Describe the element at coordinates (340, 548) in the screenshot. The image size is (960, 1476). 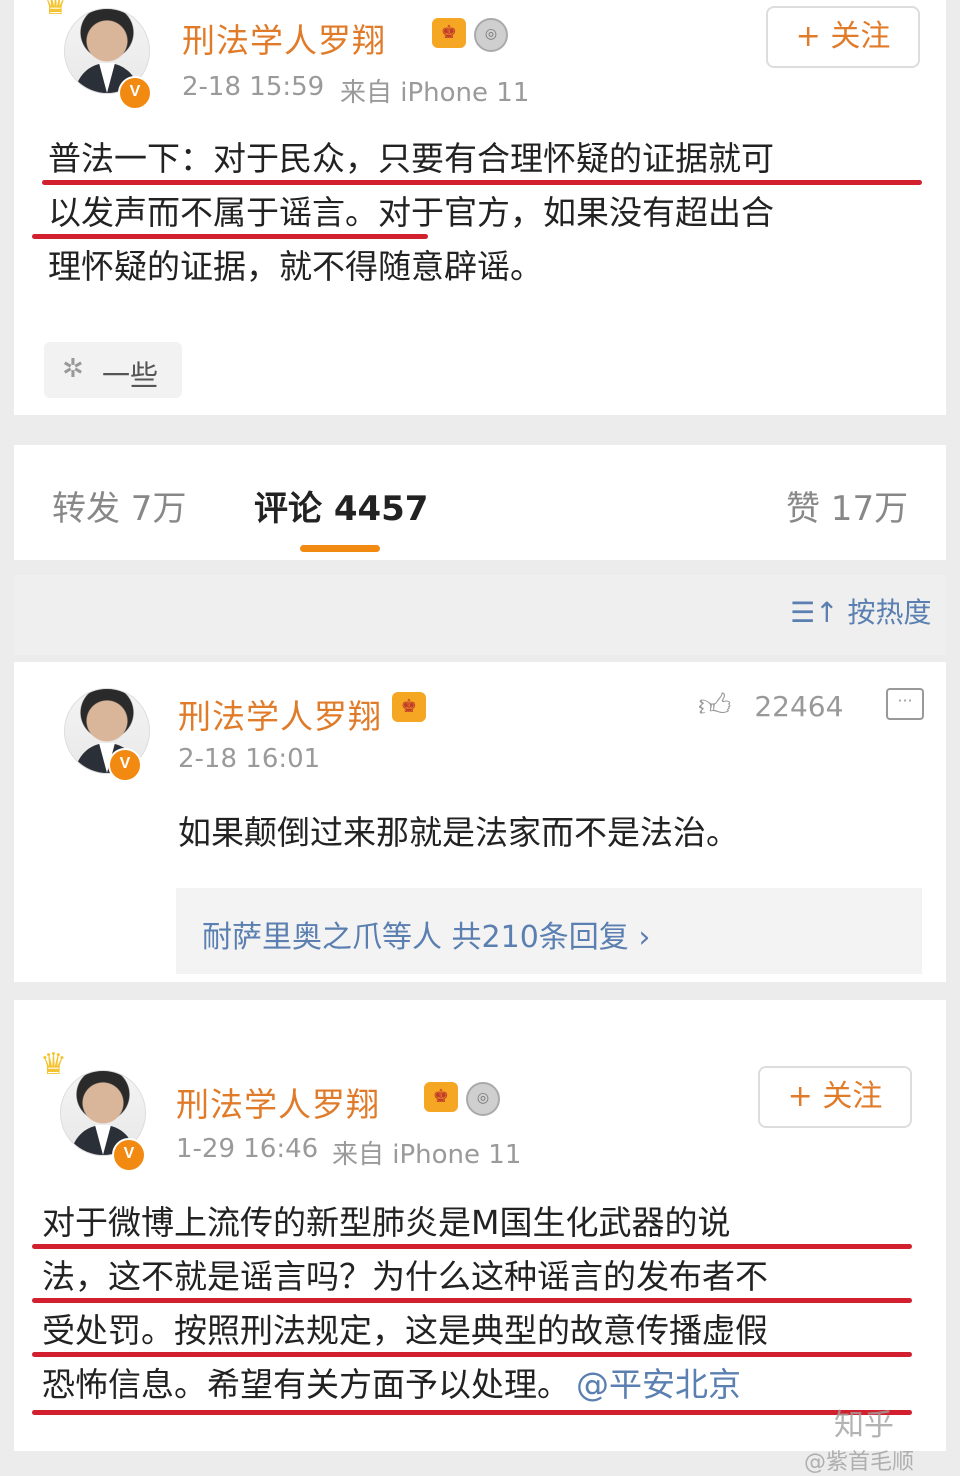
I see `tab-indicator` at that location.